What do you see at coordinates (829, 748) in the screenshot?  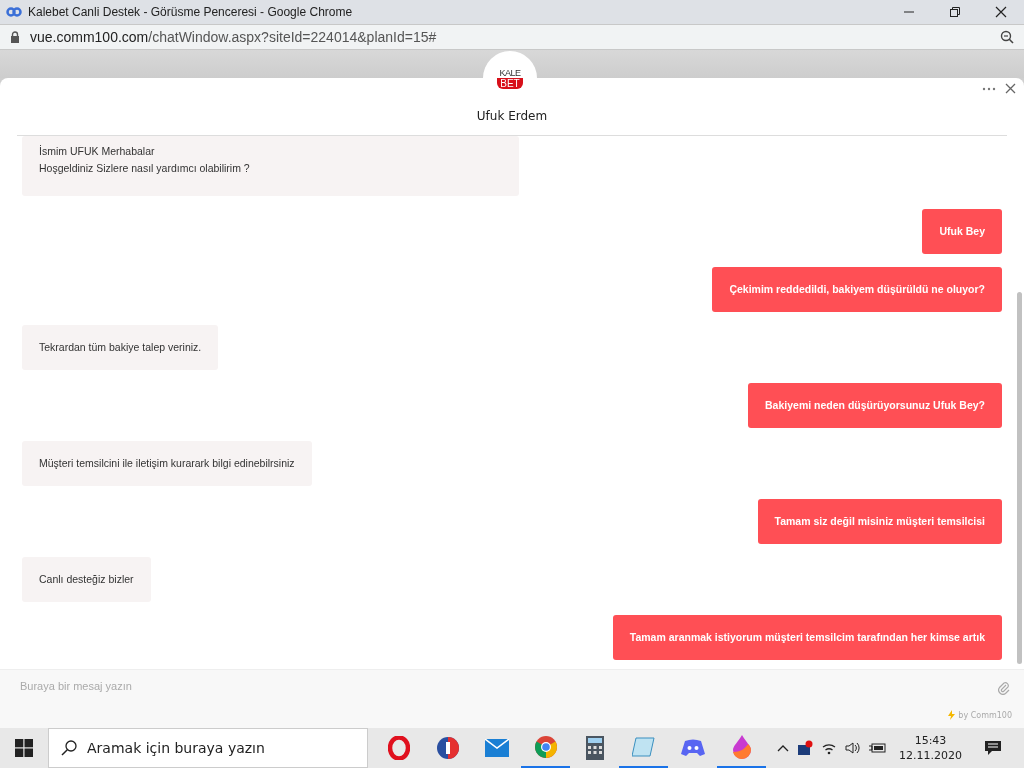 I see `wifi-icon` at bounding box center [829, 748].